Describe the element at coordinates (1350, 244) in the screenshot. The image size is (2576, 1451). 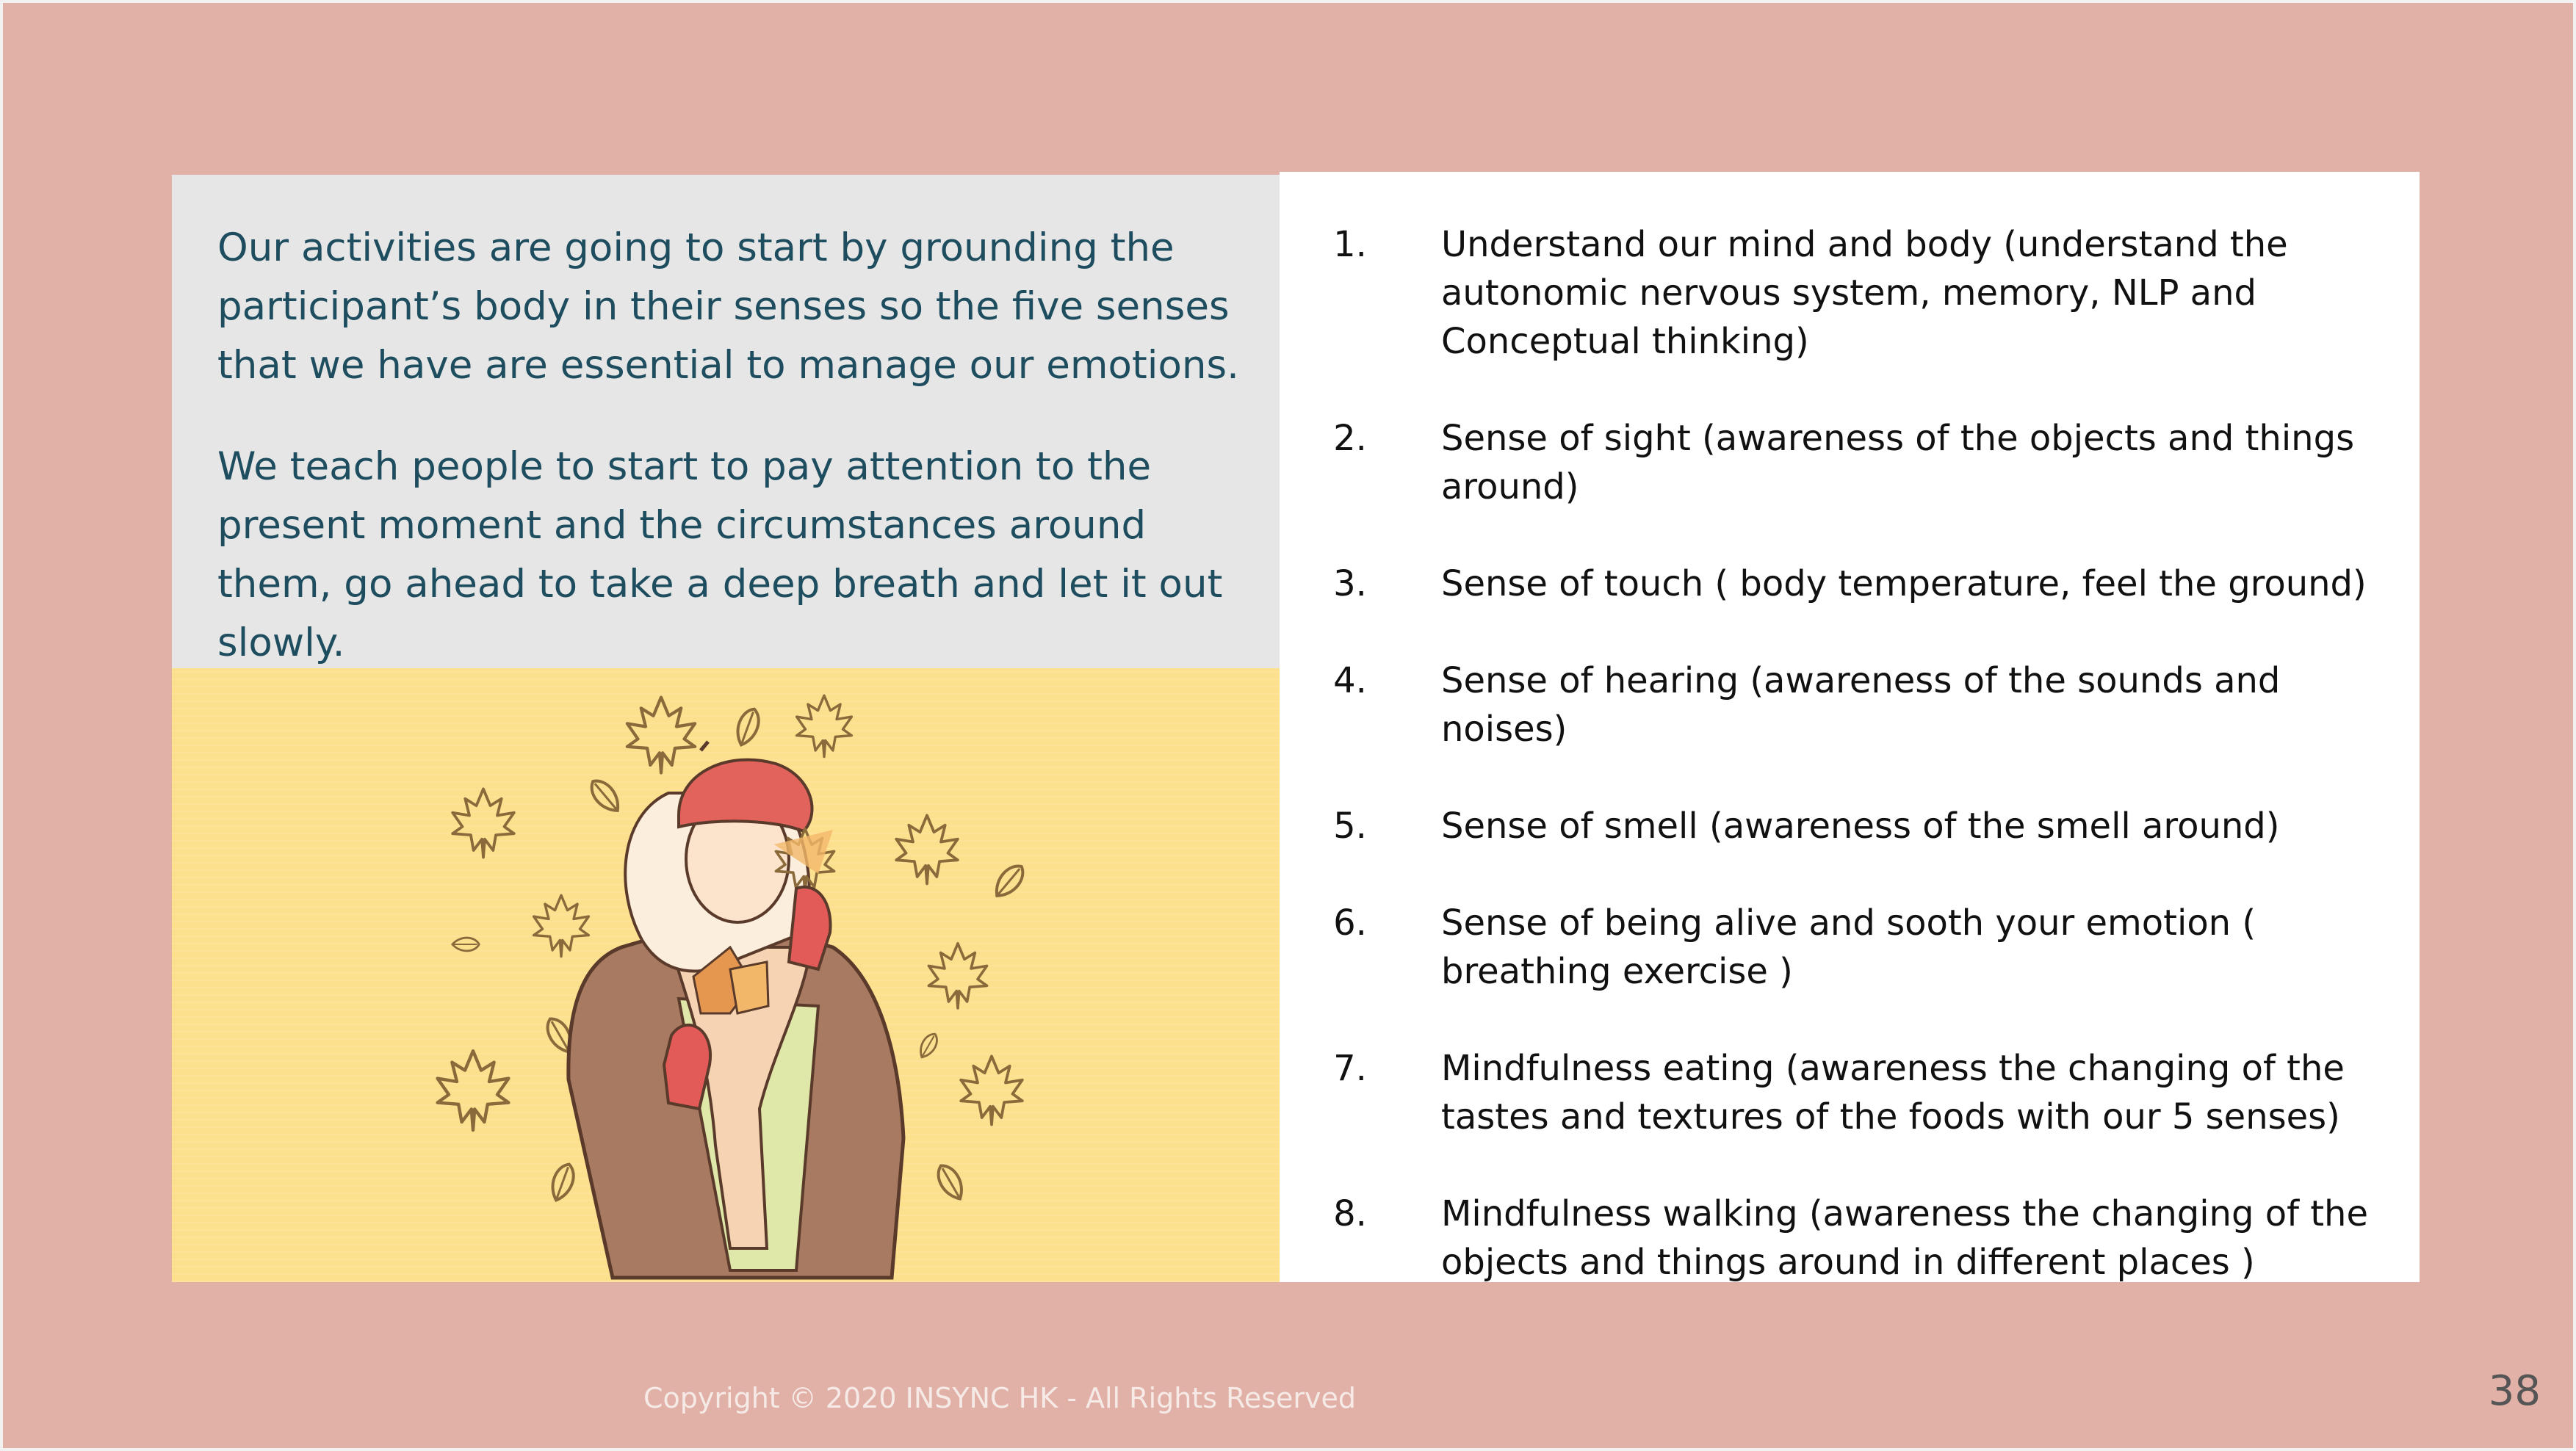
I see `list-item-number: 1.` at that location.